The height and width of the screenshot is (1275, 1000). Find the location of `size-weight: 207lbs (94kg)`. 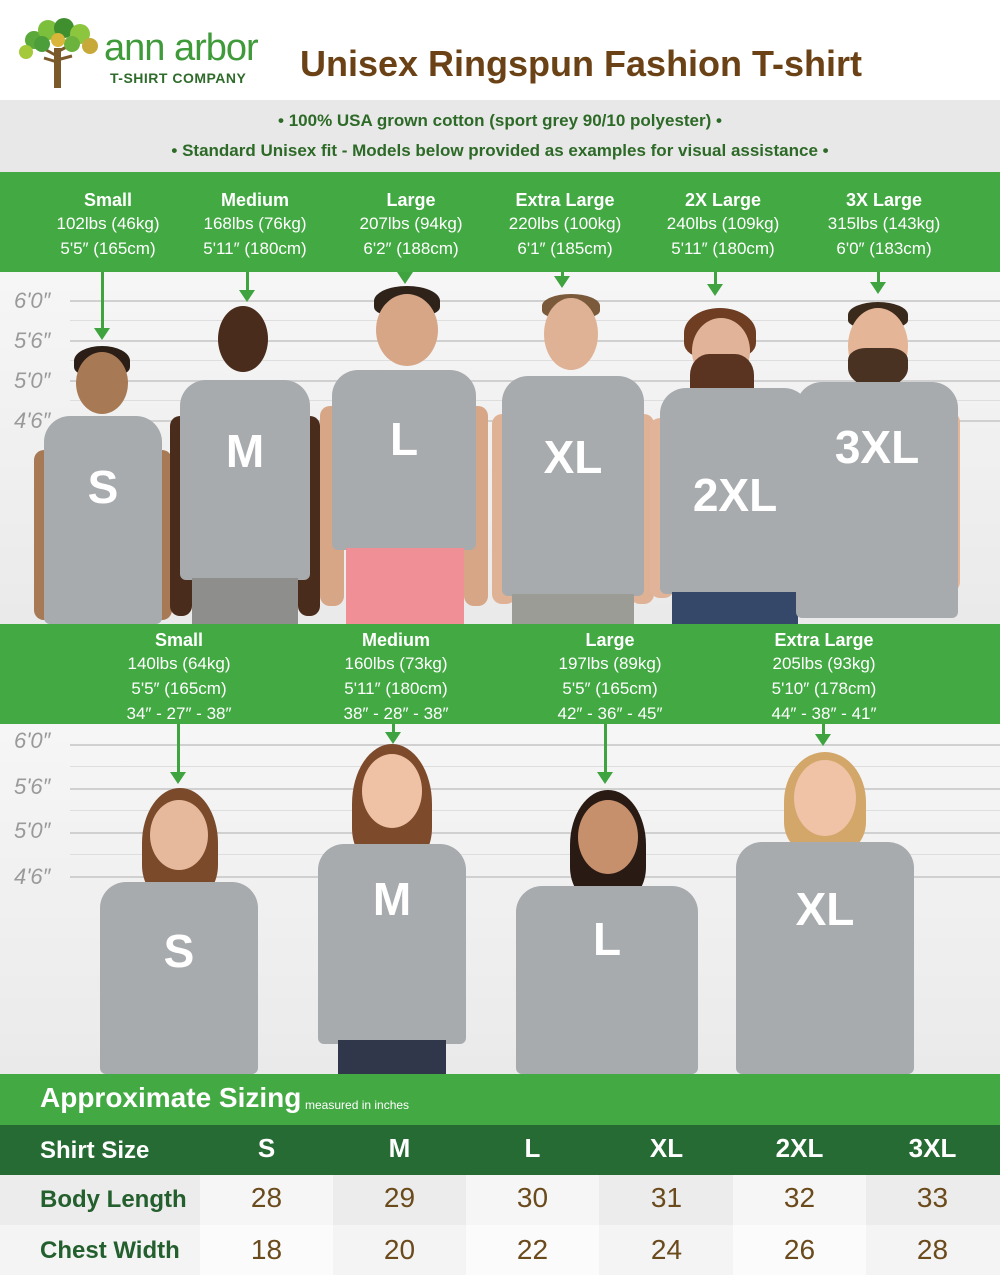

size-weight: 207lbs (94kg) is located at coordinates (411, 223).